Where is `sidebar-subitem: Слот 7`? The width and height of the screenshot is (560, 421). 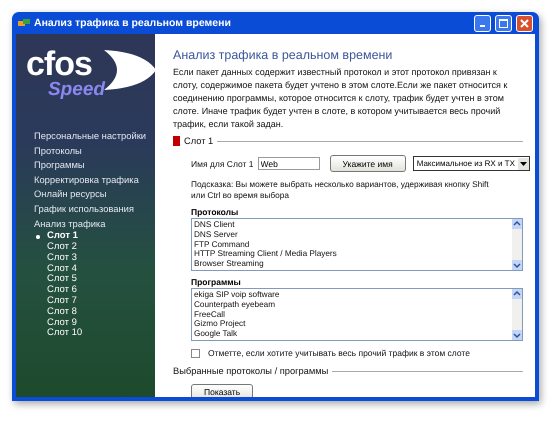 sidebar-subitem: Слот 7 is located at coordinates (62, 301).